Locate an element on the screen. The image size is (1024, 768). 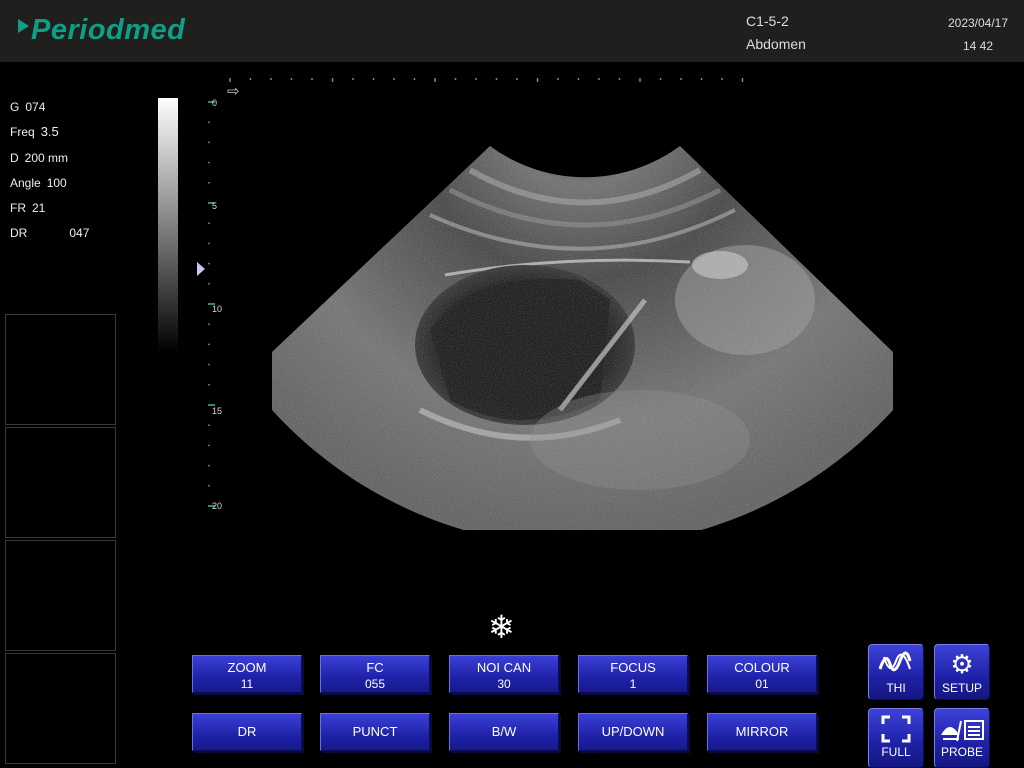
focus-button: FOCUS 1 is located at coordinates (633, 674).